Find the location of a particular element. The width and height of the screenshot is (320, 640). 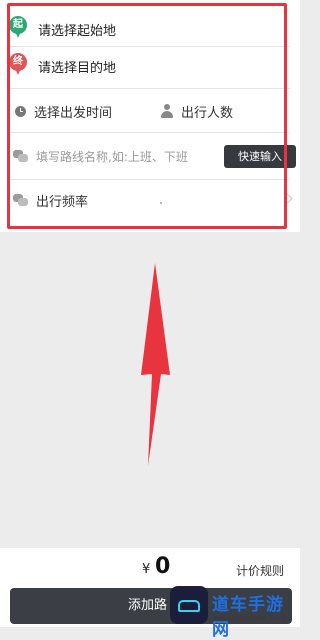

pricing-rules-link: 计价规则 is located at coordinates (260, 570).